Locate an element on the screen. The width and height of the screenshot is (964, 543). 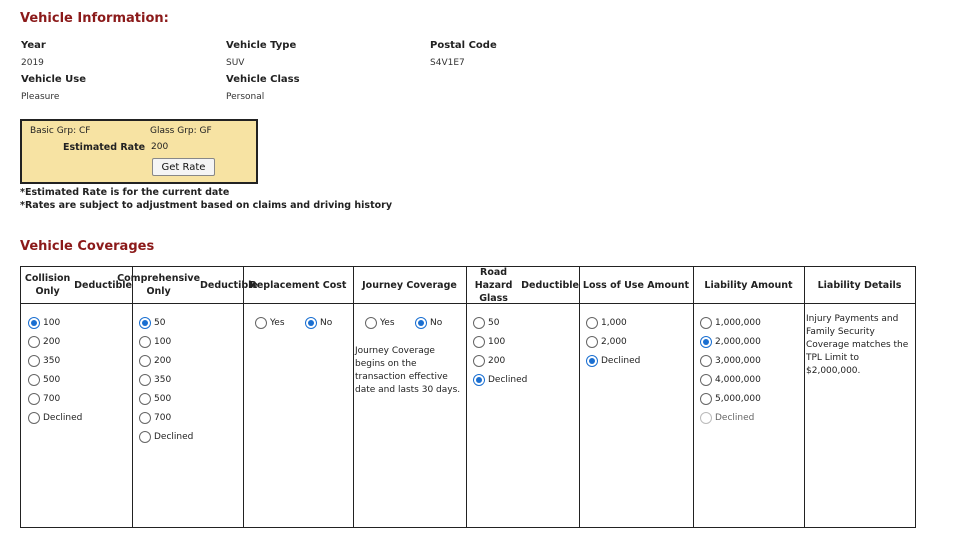
estimated-rate-value: 200 is located at coordinates (160, 147).